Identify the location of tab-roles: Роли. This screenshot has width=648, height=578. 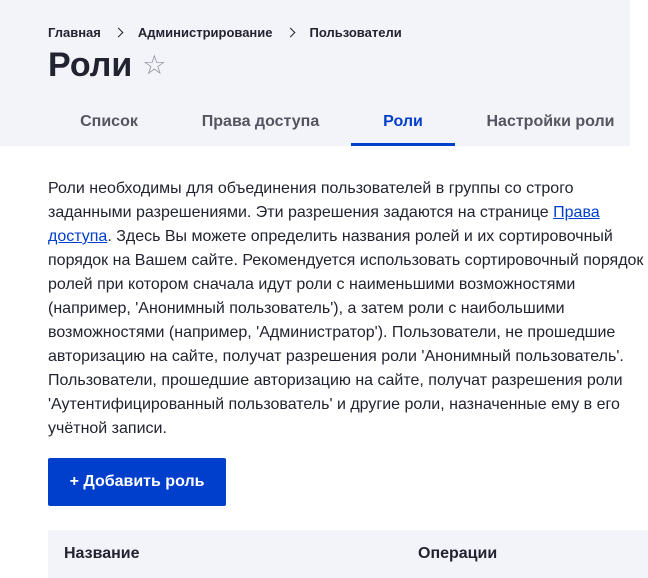
(403, 122).